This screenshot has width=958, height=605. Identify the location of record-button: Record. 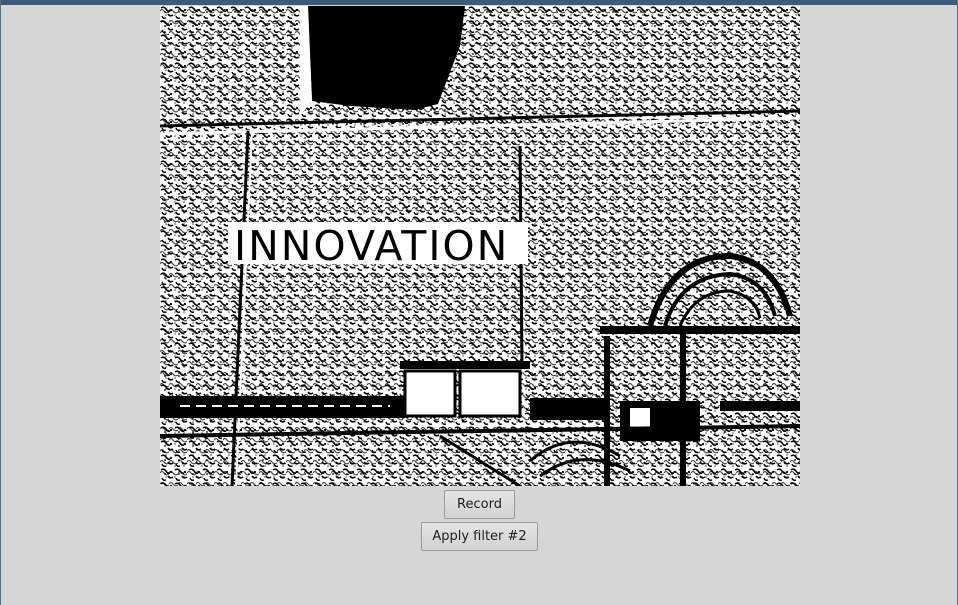
(479, 504).